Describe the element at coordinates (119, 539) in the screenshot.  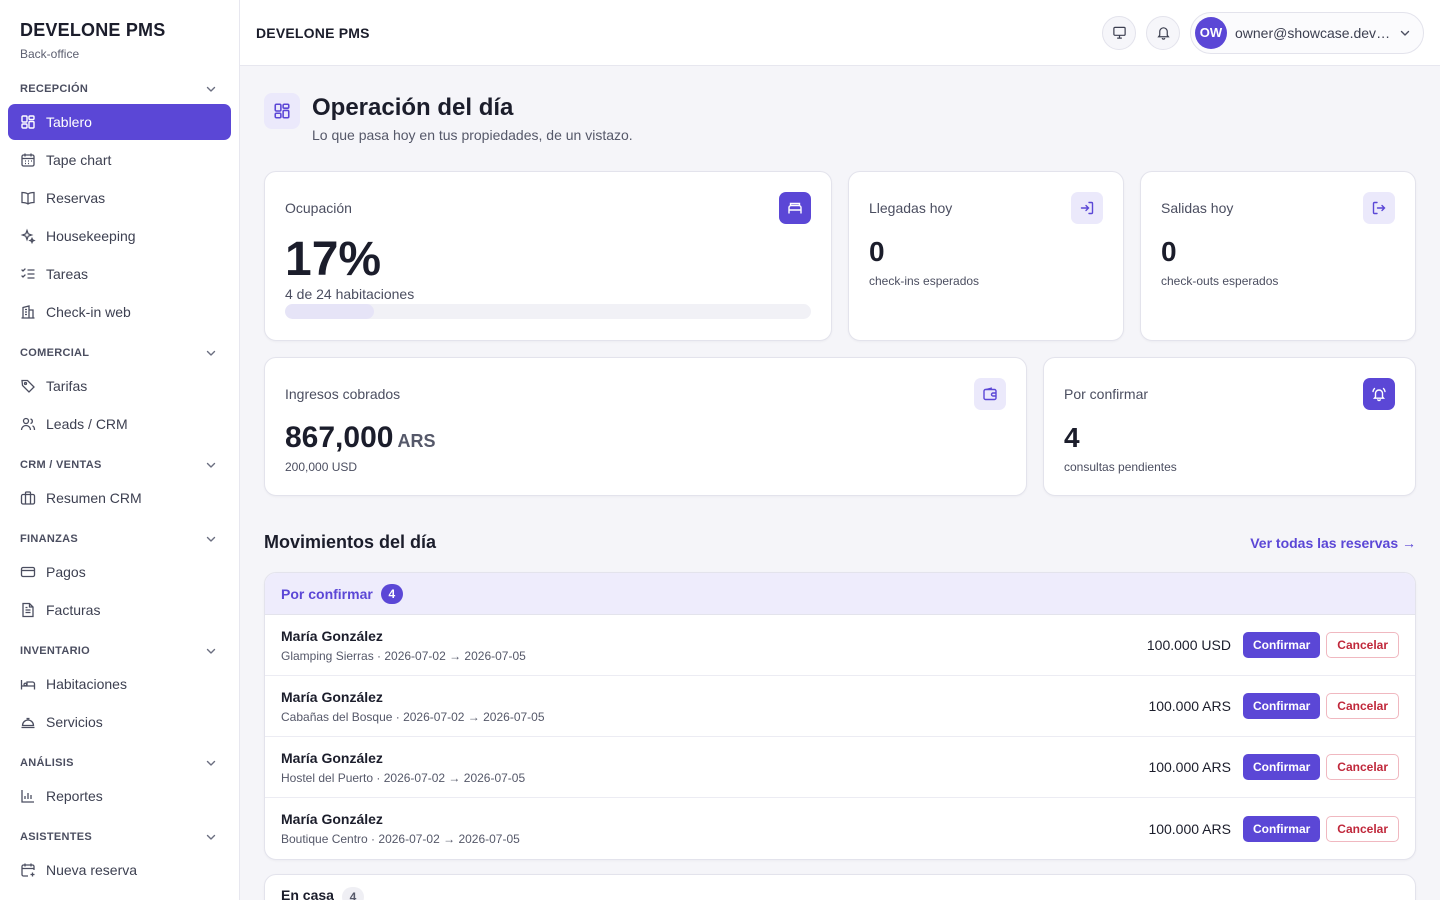
I see `section-toggle-finanzas: FINANZAS` at that location.